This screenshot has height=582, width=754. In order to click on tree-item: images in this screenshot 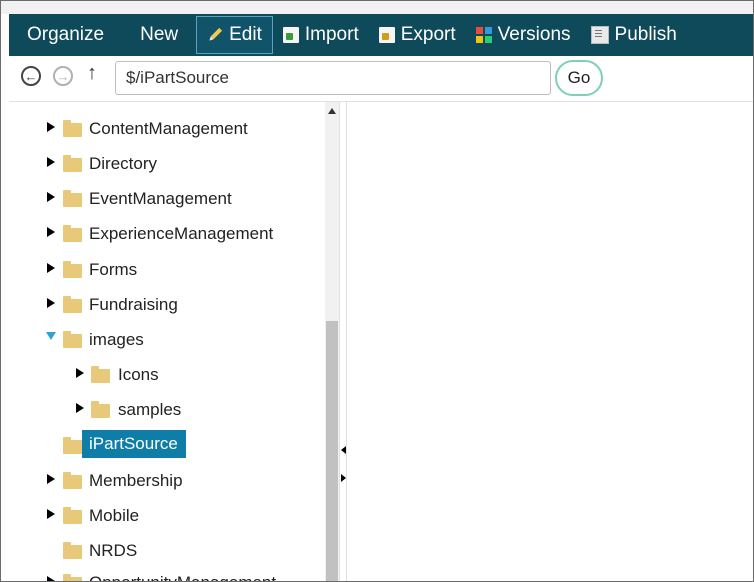, I will do `click(167, 340)`.